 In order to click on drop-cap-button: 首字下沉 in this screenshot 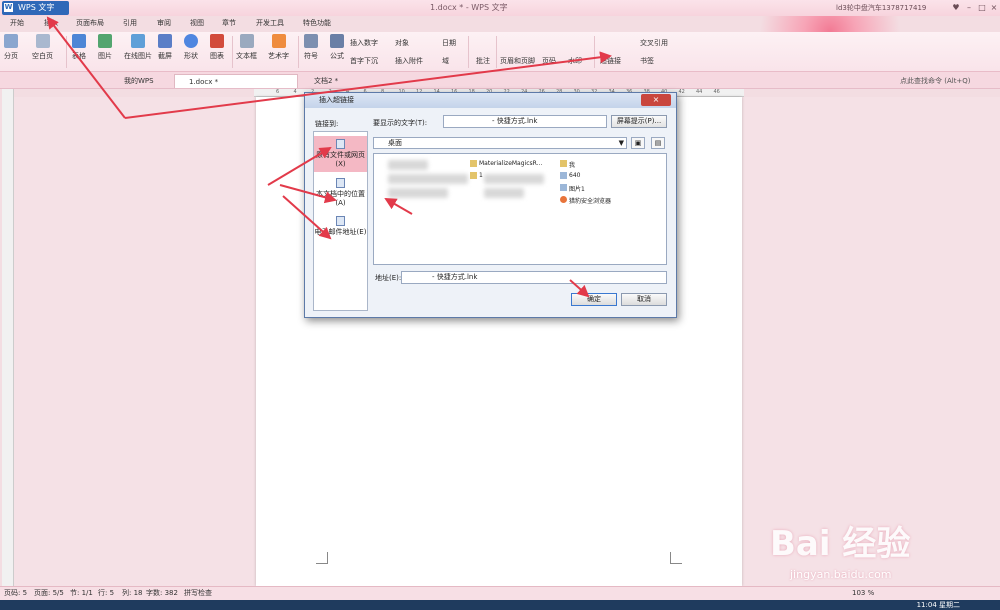, I will do `click(364, 61)`.